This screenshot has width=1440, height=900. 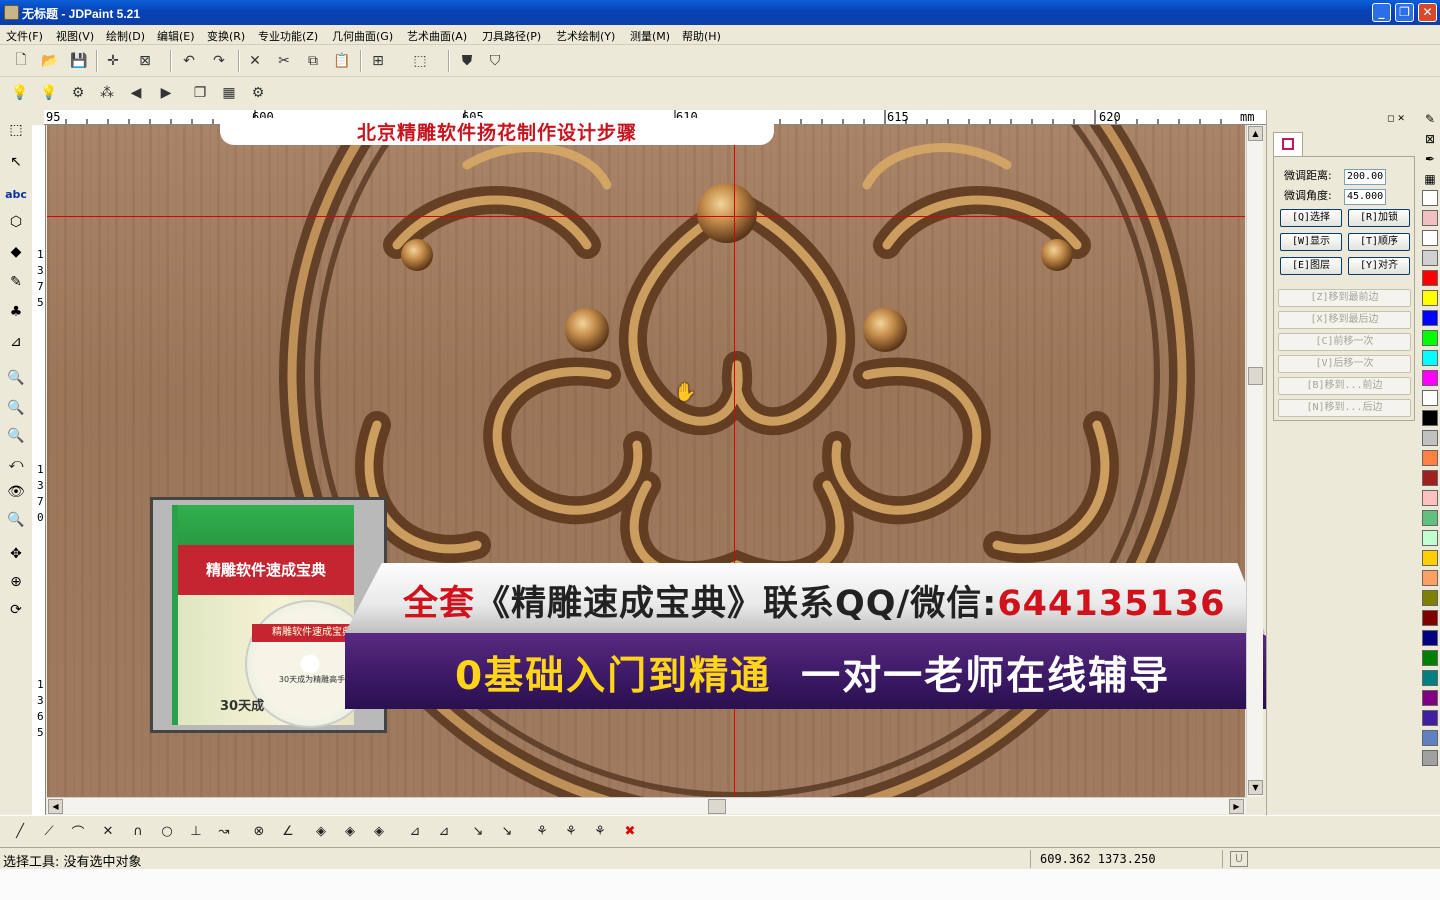 What do you see at coordinates (1430, 120) in the screenshot?
I see `pencil-icon: ✎` at bounding box center [1430, 120].